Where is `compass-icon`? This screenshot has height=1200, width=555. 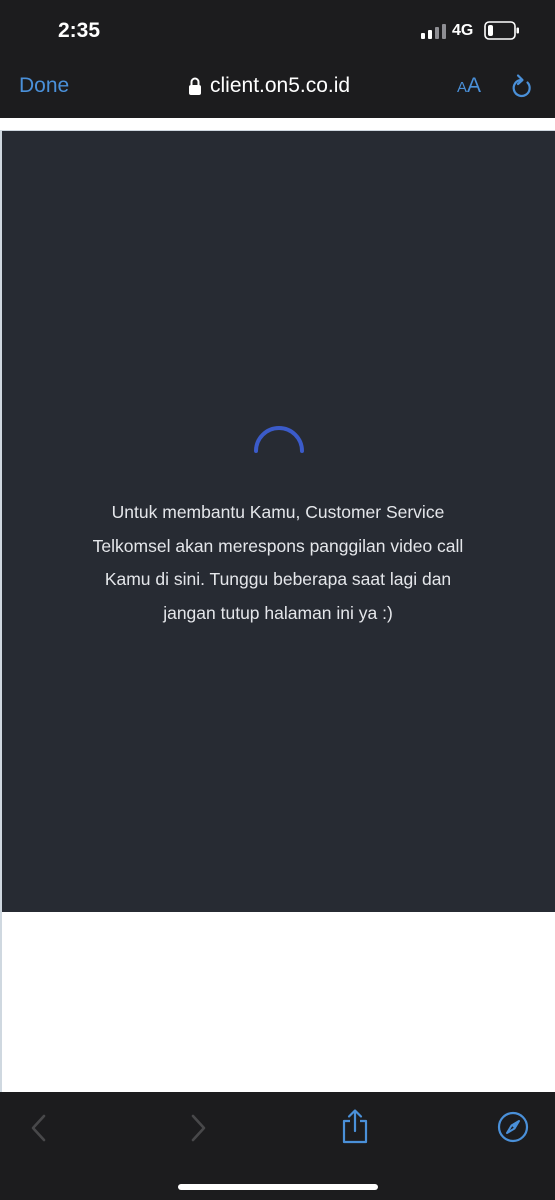
compass-icon is located at coordinates (513, 1127).